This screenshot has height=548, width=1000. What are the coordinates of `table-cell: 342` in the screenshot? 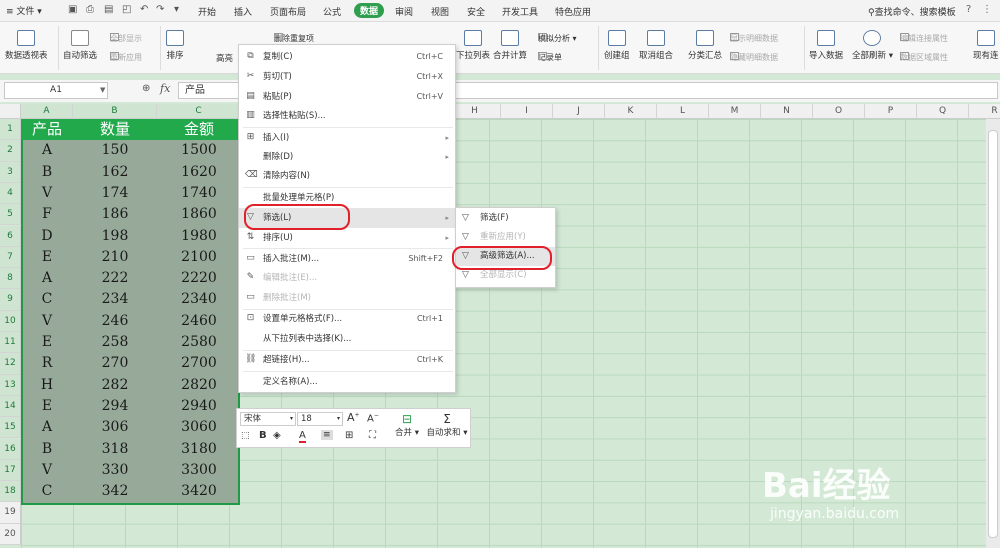 It's located at (115, 491).